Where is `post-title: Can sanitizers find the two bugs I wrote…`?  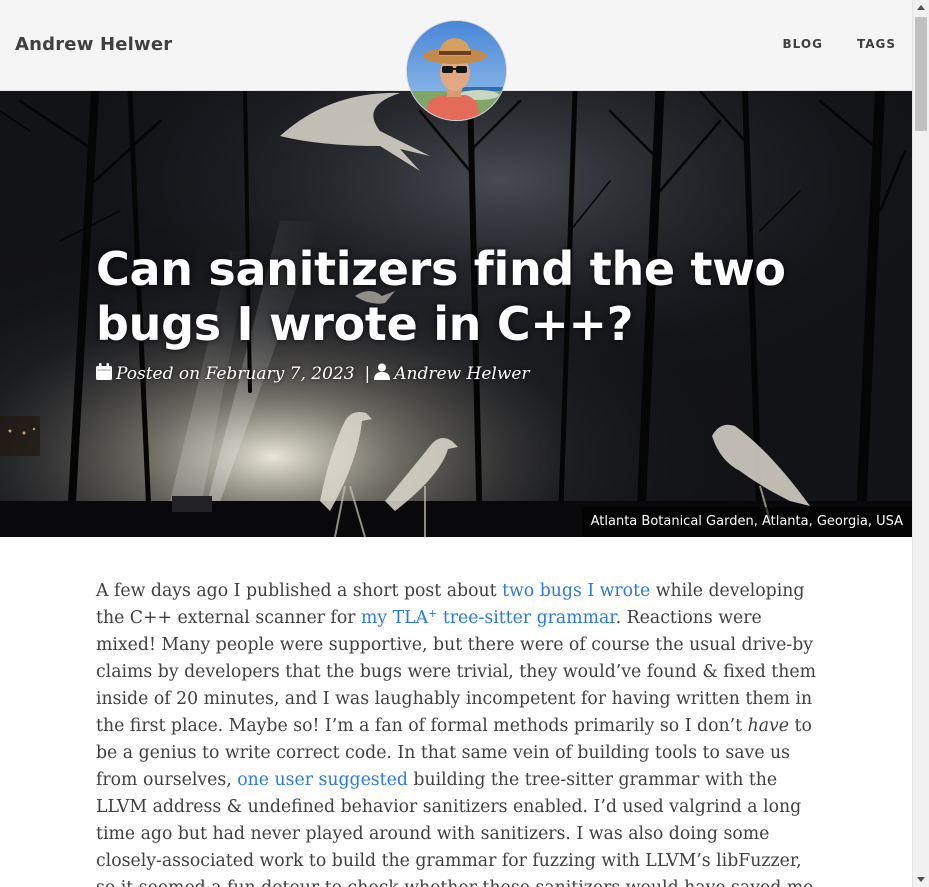
post-title: Can sanitizers find the two bugs I wrote… is located at coordinates (441, 296).